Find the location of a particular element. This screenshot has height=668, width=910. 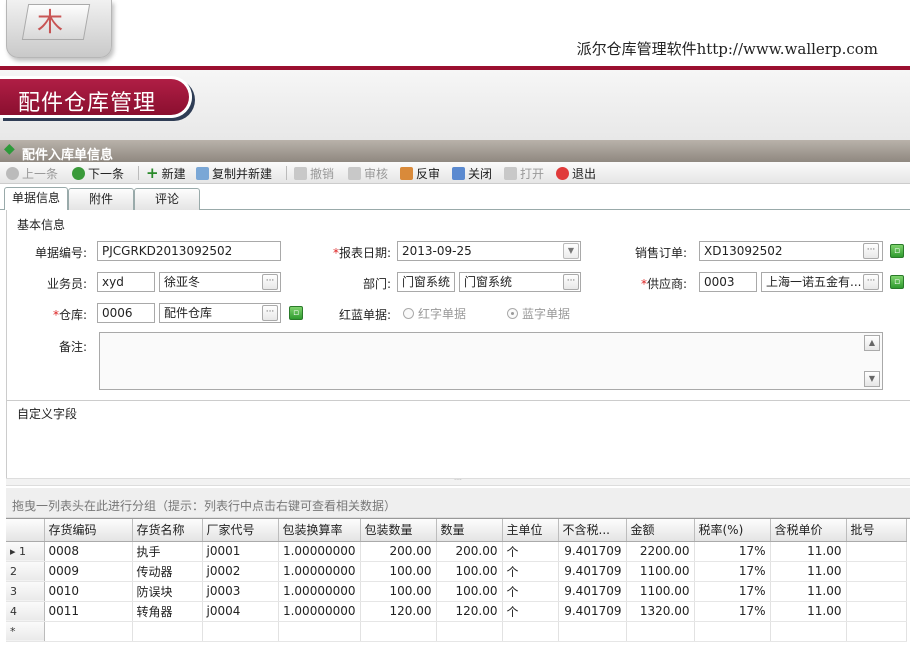

open-doc-button: 打开 is located at coordinates (524, 173).